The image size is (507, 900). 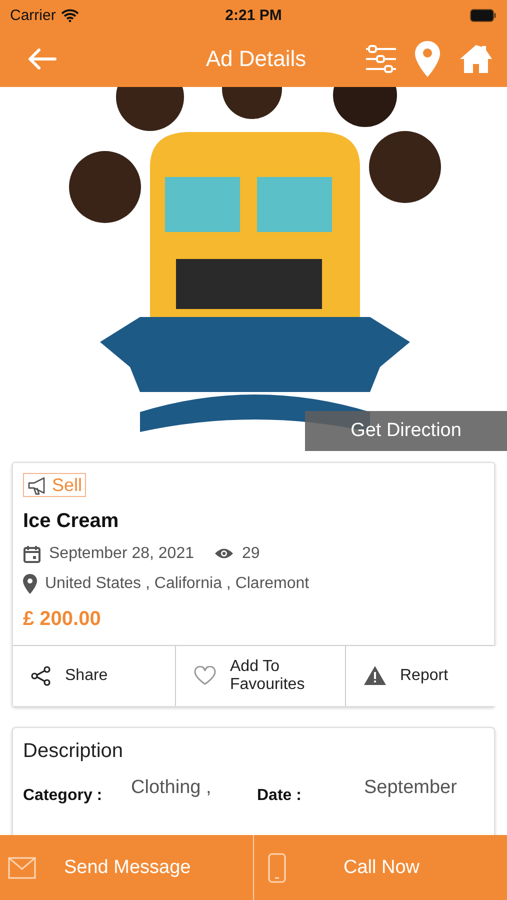 What do you see at coordinates (251, 553) in the screenshot?
I see `view-count: 29` at bounding box center [251, 553].